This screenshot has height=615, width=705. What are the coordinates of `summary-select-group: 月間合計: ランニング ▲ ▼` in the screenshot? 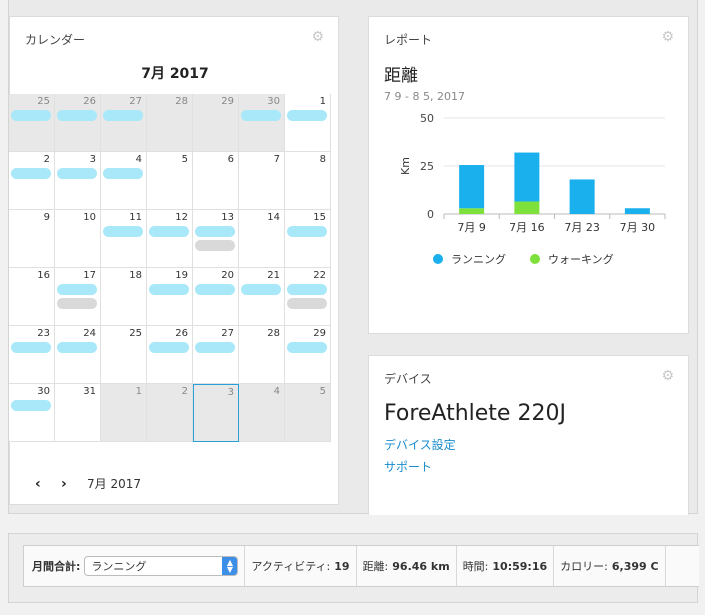 It's located at (135, 566).